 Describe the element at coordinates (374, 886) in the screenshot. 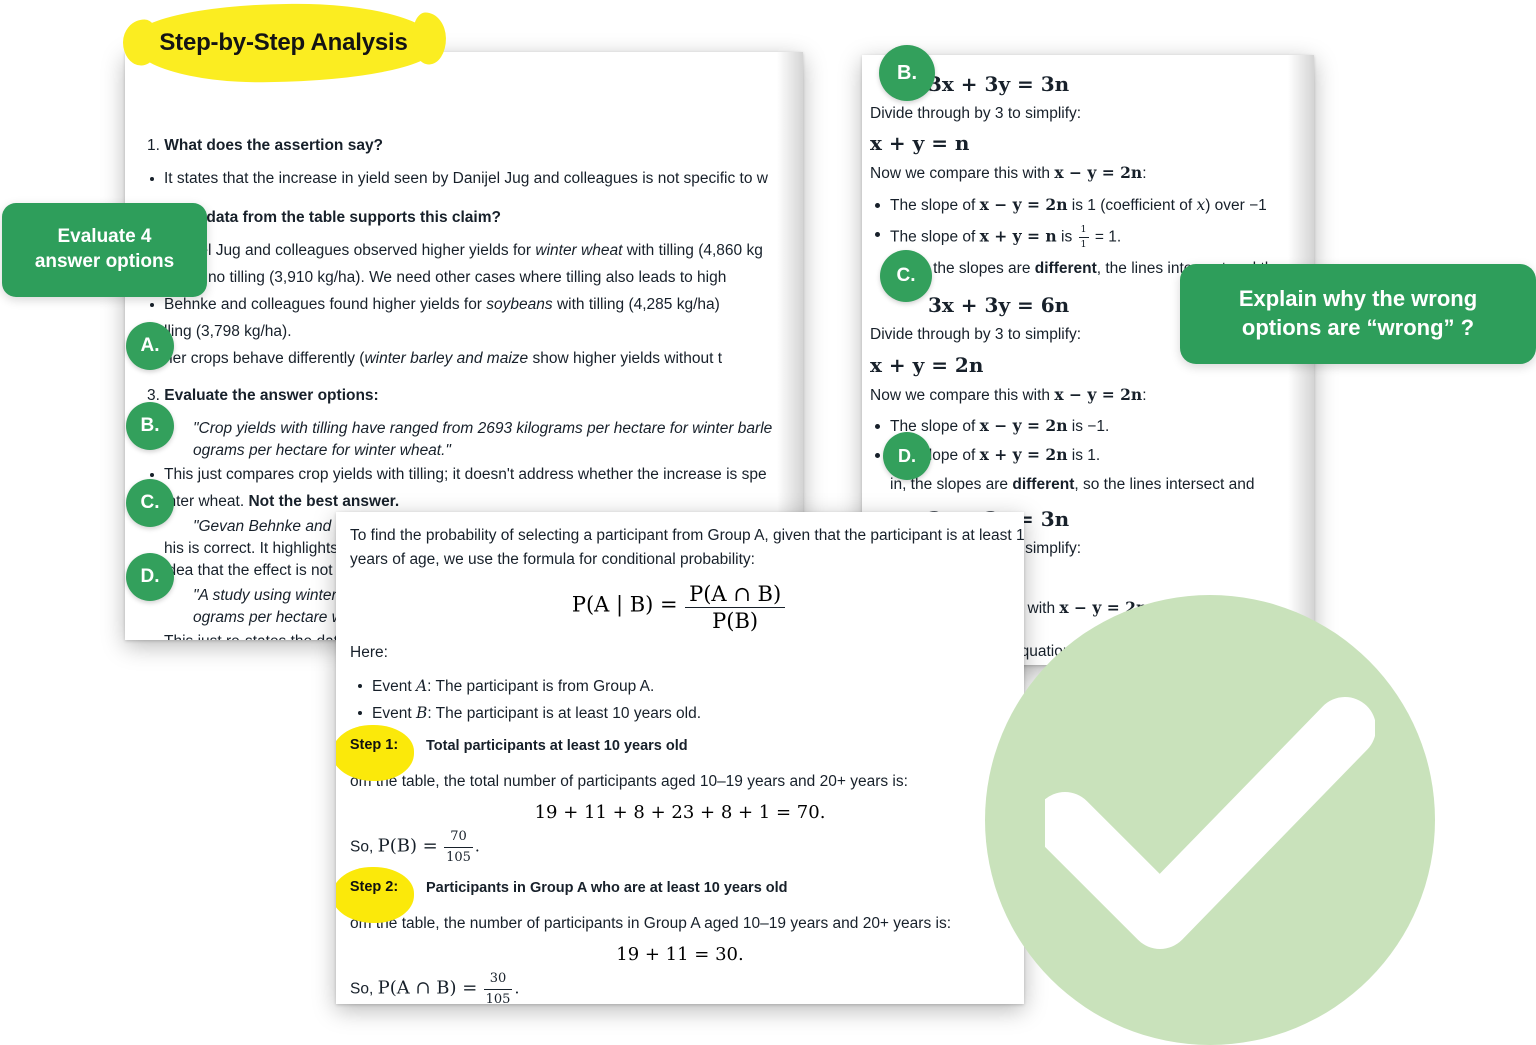

I see `step-2-label: Step 2:` at that location.